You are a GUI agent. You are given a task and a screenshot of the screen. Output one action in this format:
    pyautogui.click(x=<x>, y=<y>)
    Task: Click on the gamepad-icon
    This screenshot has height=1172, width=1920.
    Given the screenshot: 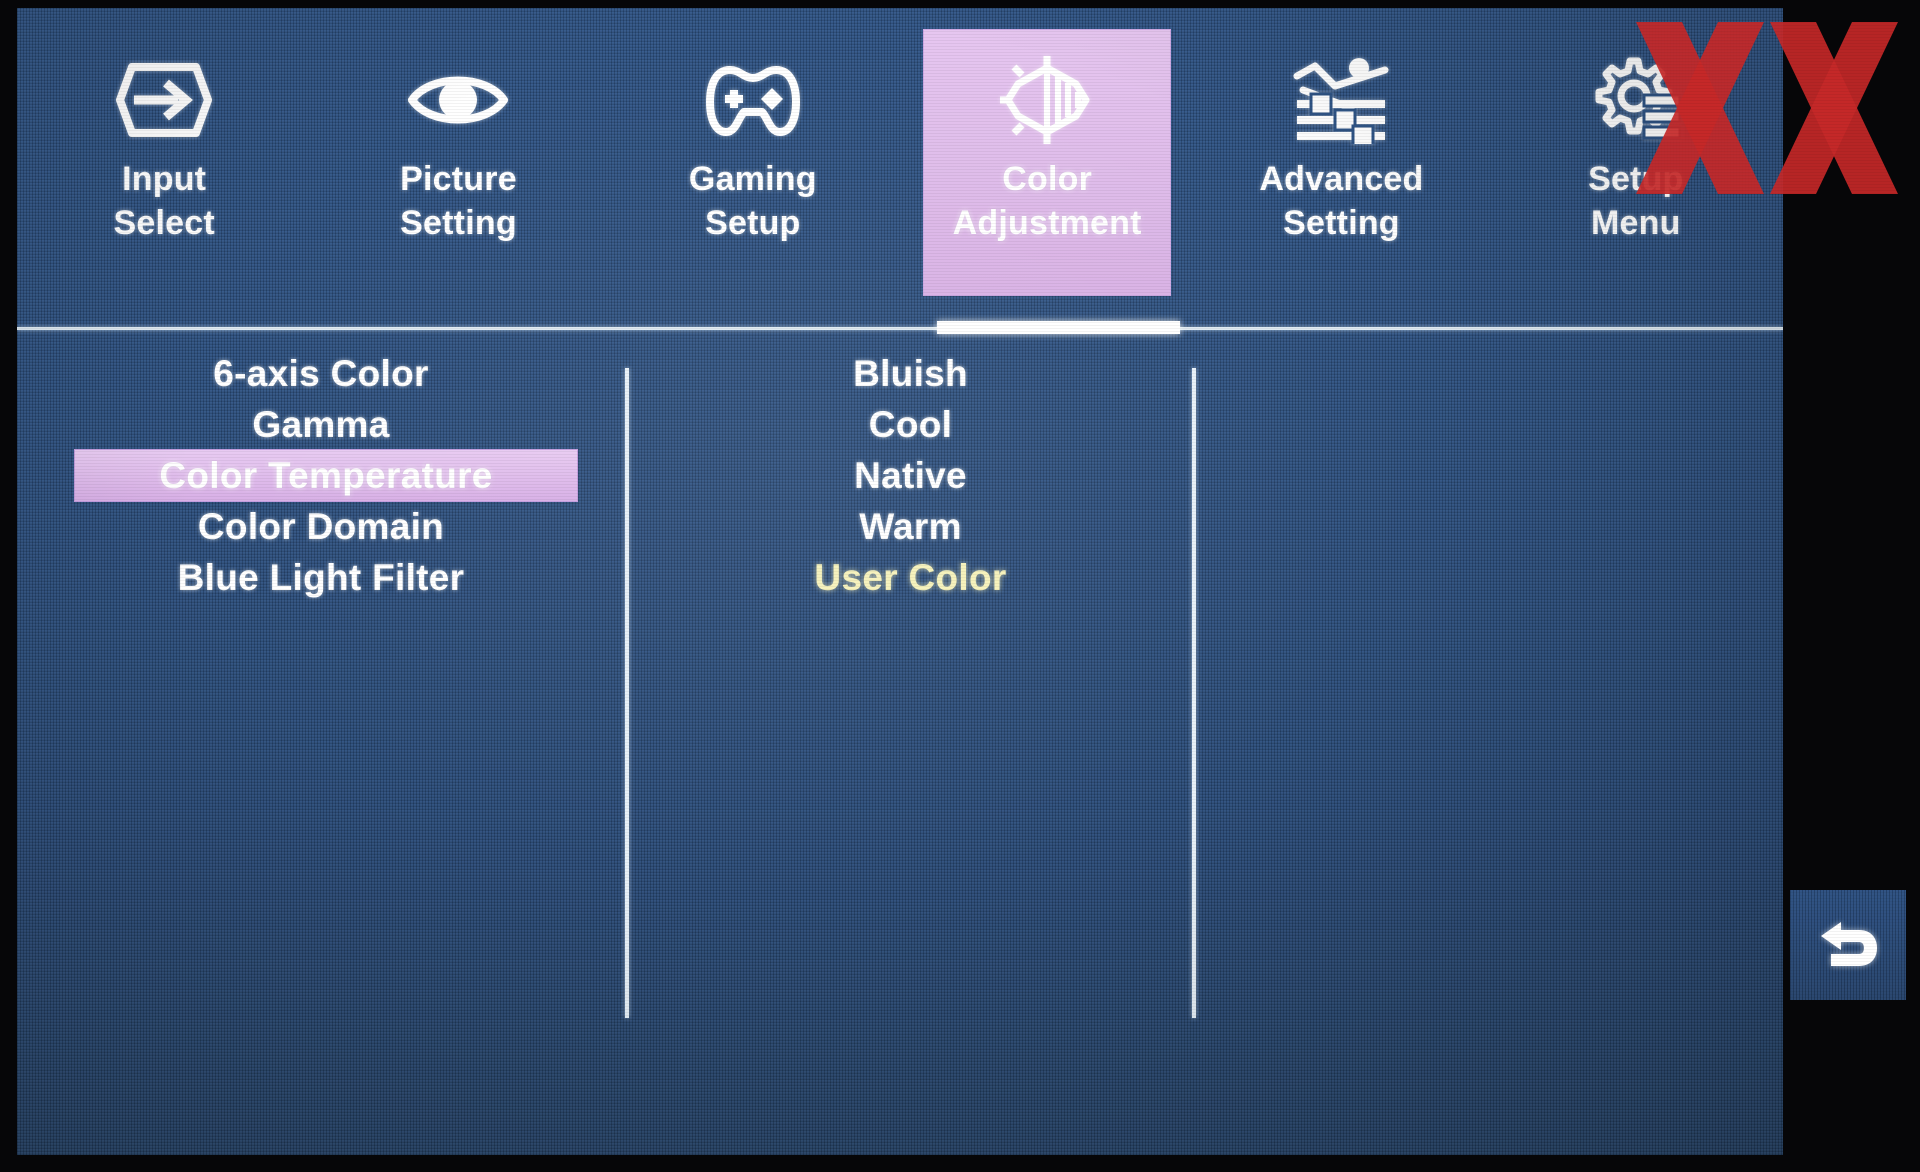 What is the action you would take?
    pyautogui.click(x=753, y=100)
    